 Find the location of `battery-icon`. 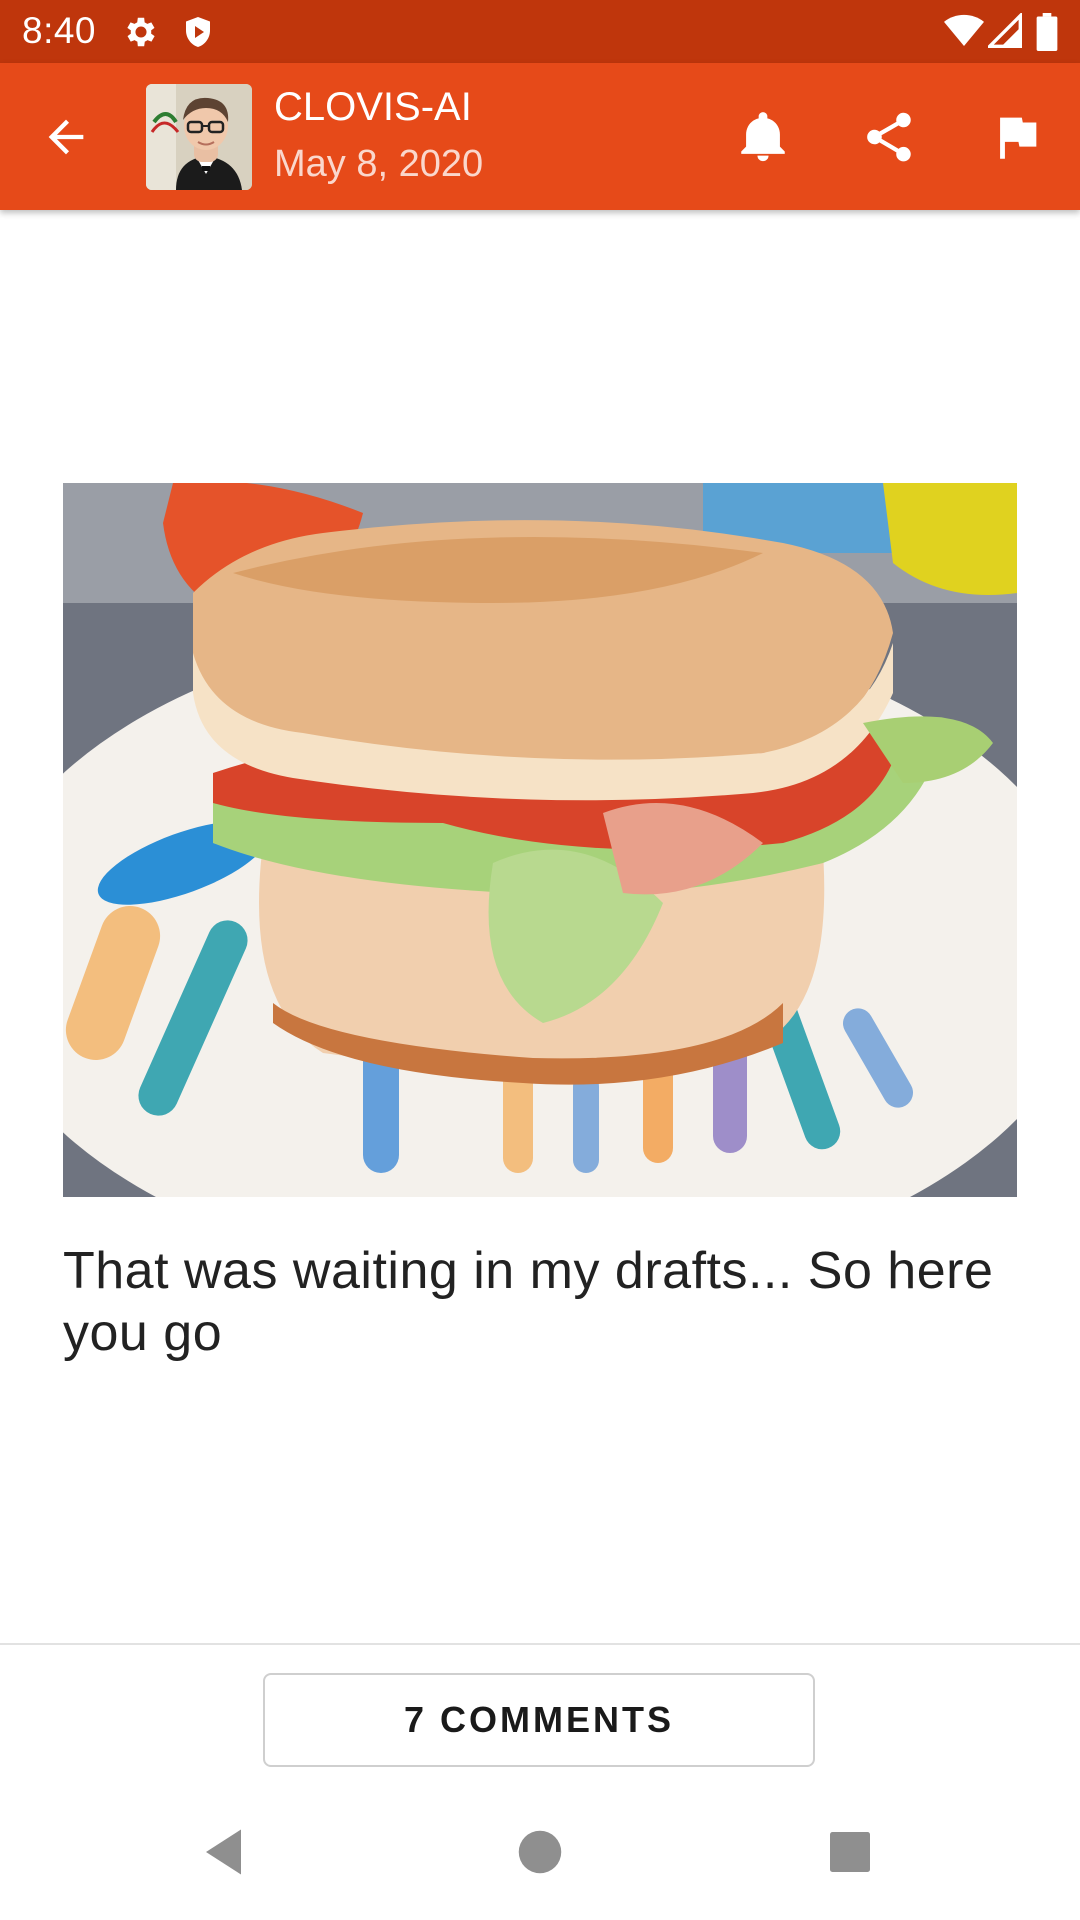

battery-icon is located at coordinates (1047, 32).